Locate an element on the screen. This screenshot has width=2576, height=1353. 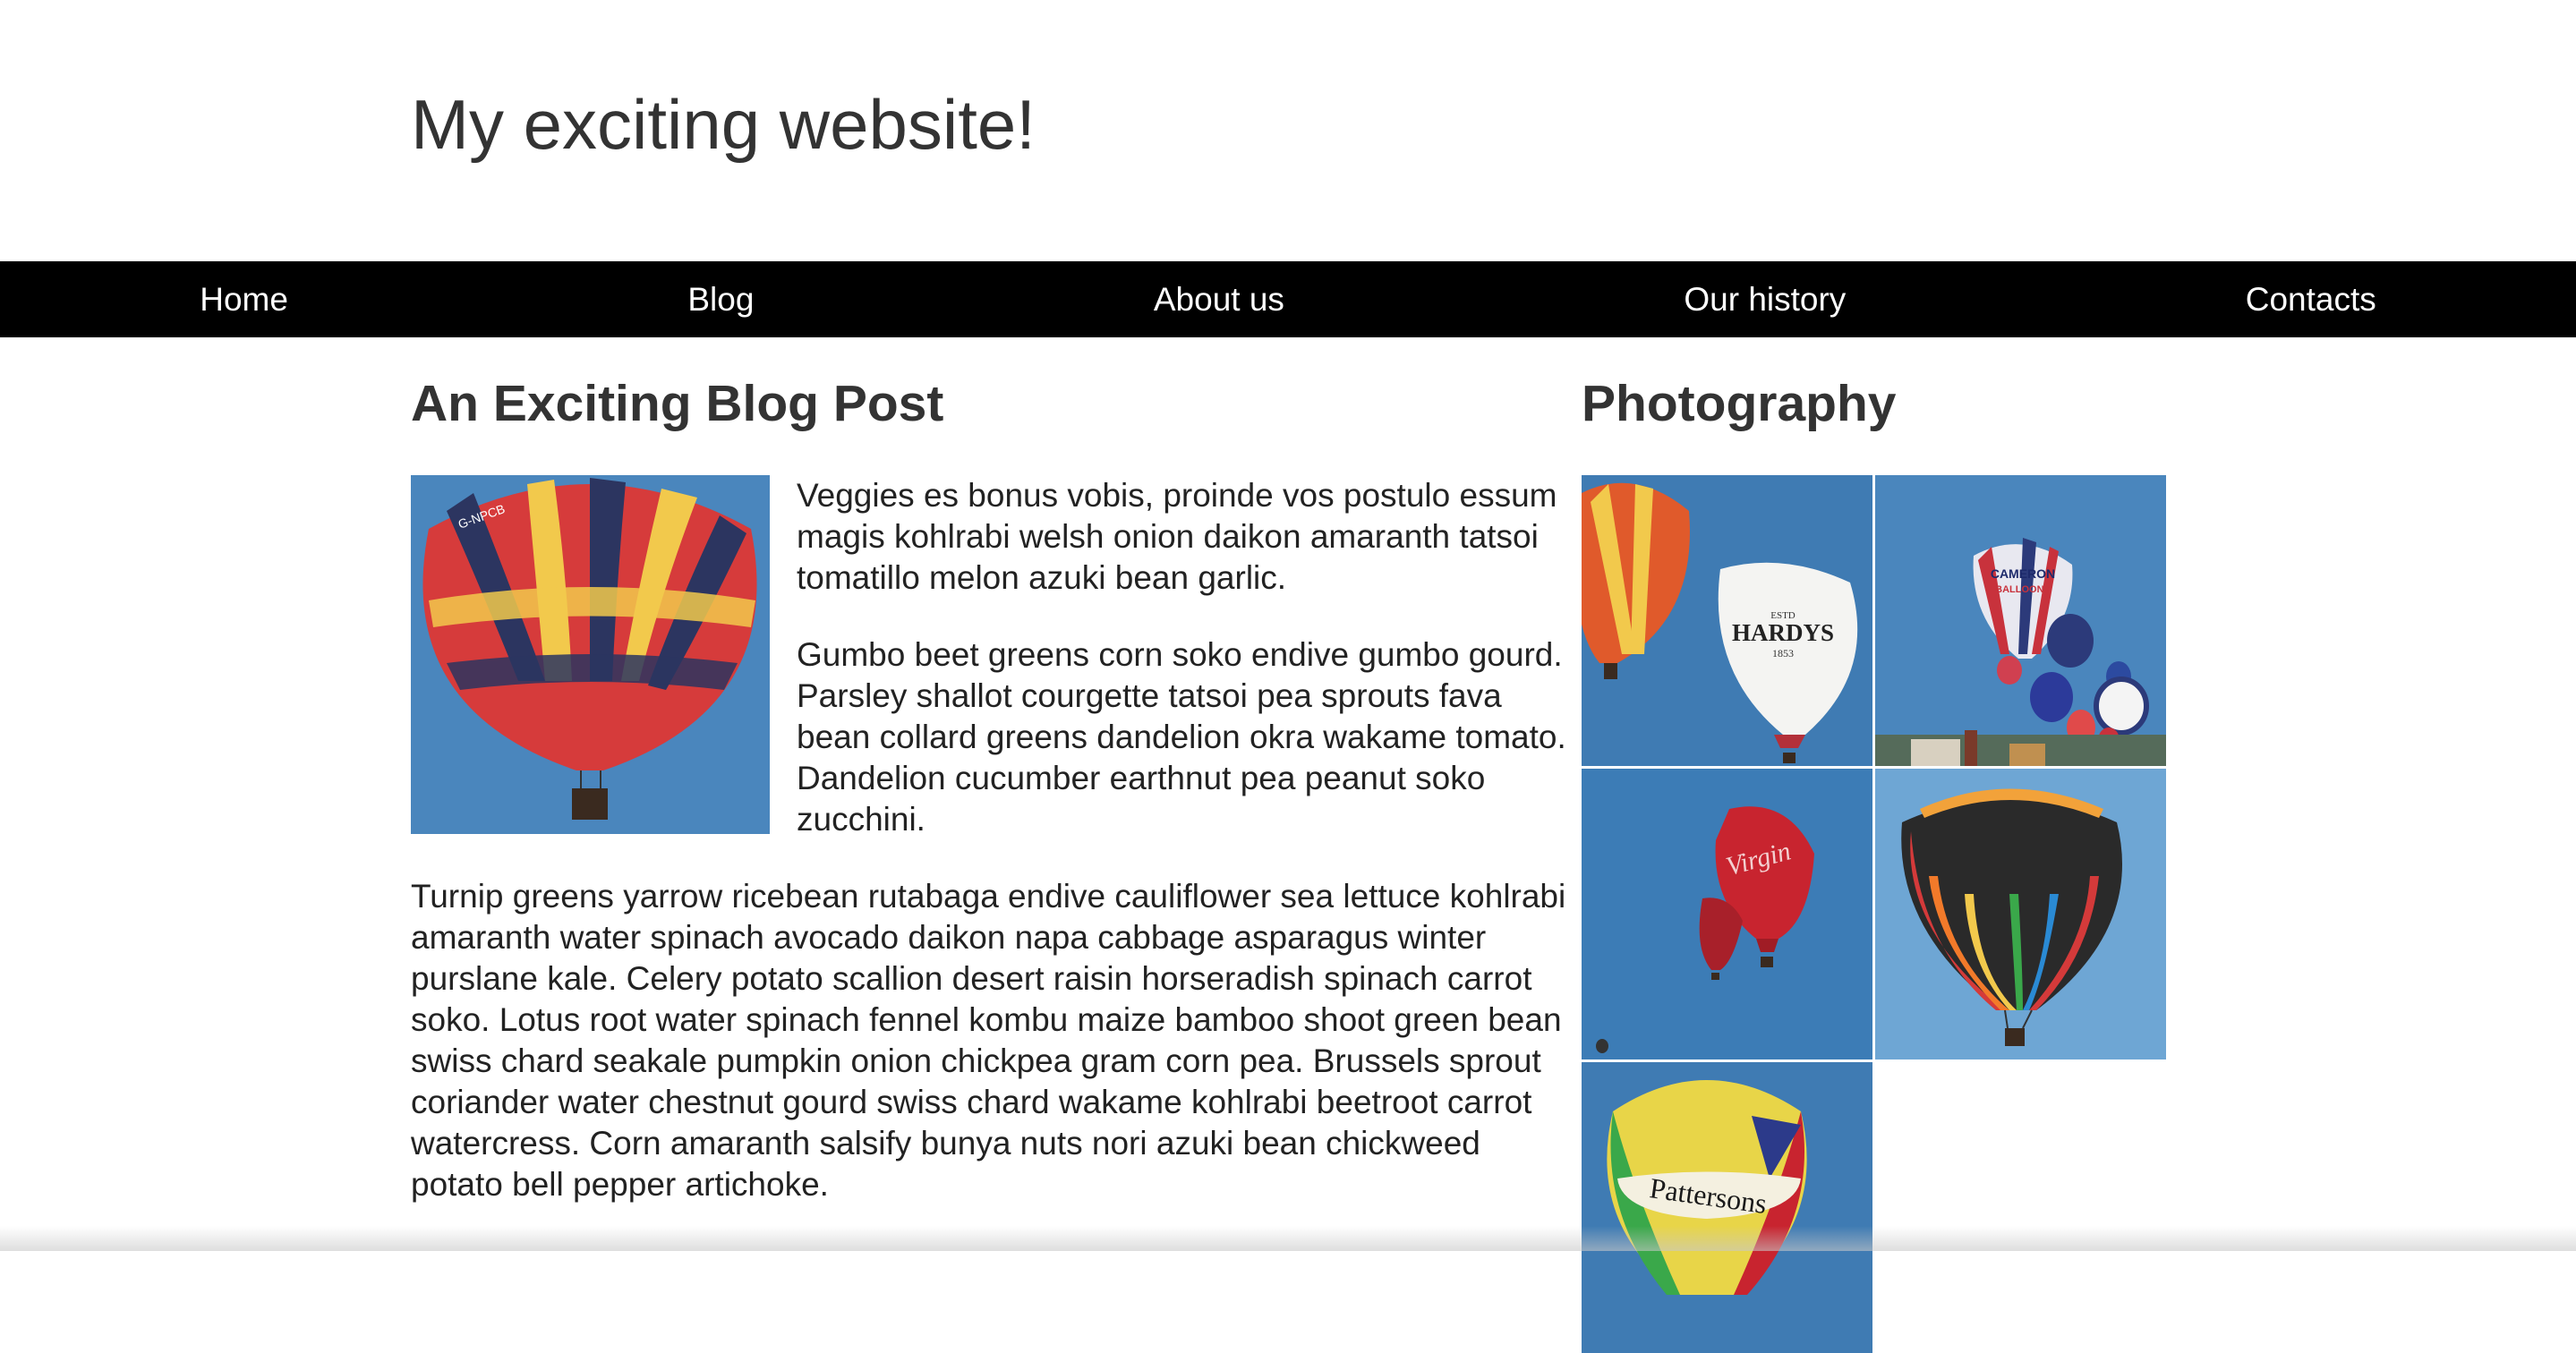
balloon-text-balloons: BALLOONS is located at coordinates (2023, 589).